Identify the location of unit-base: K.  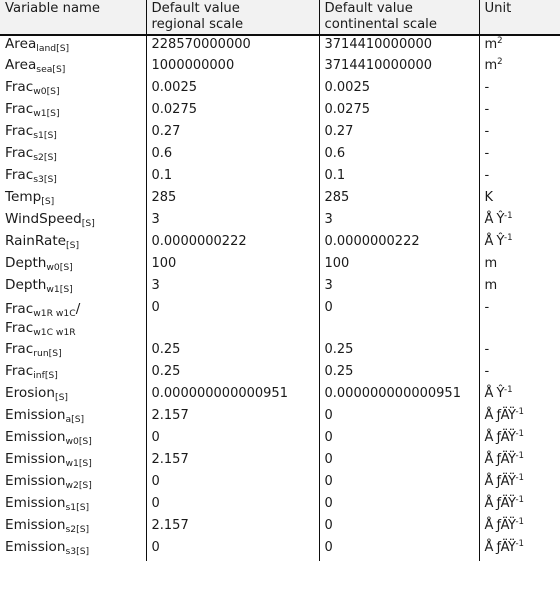
(489, 197).